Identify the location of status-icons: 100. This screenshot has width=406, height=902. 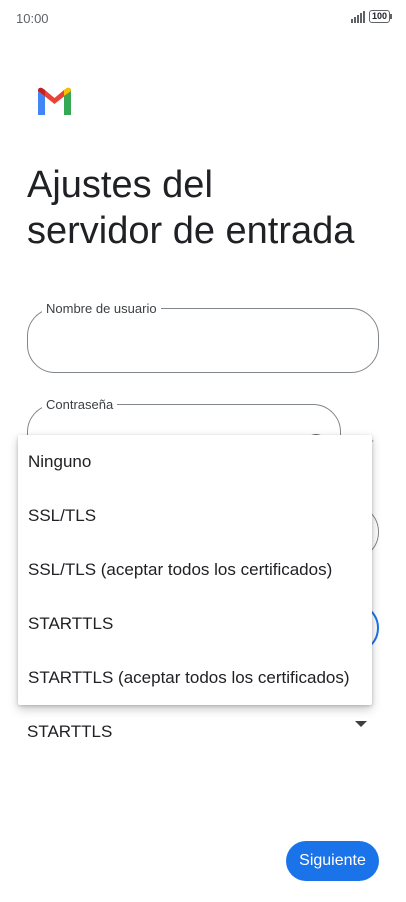
(371, 16).